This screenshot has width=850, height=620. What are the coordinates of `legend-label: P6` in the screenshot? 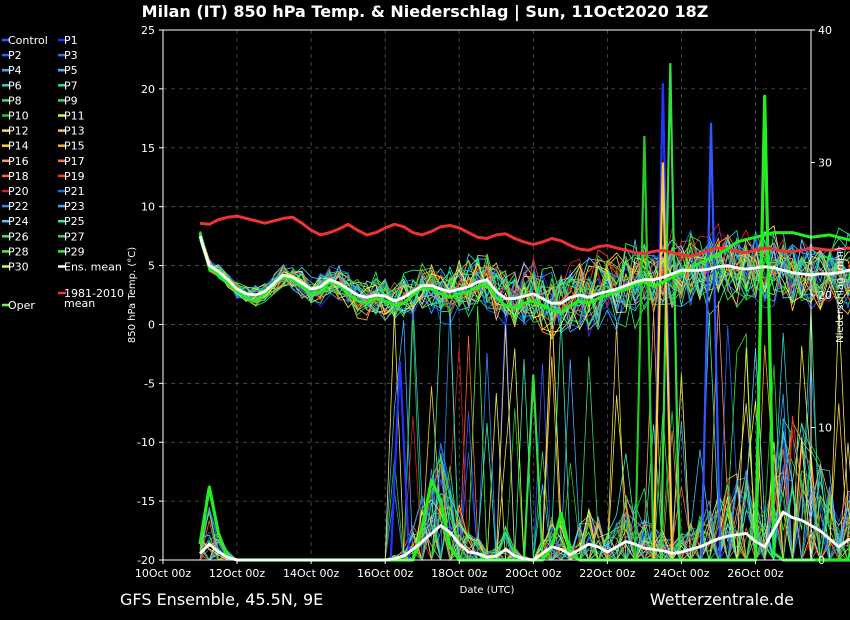 It's located at (15, 85).